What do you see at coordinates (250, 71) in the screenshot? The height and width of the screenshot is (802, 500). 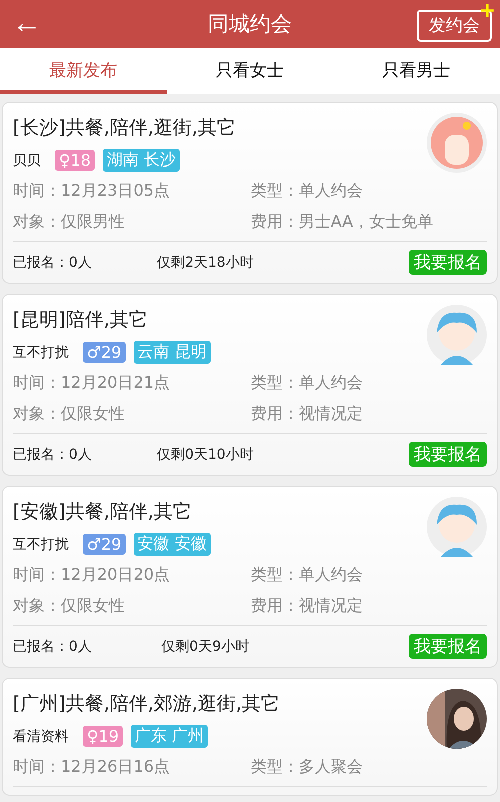 I see `tab: 只看女士` at bounding box center [250, 71].